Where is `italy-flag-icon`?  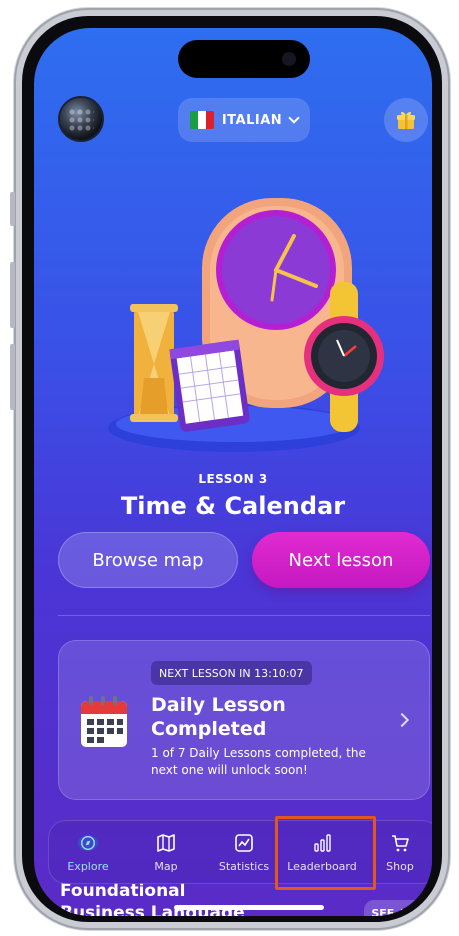 italy-flag-icon is located at coordinates (201, 120).